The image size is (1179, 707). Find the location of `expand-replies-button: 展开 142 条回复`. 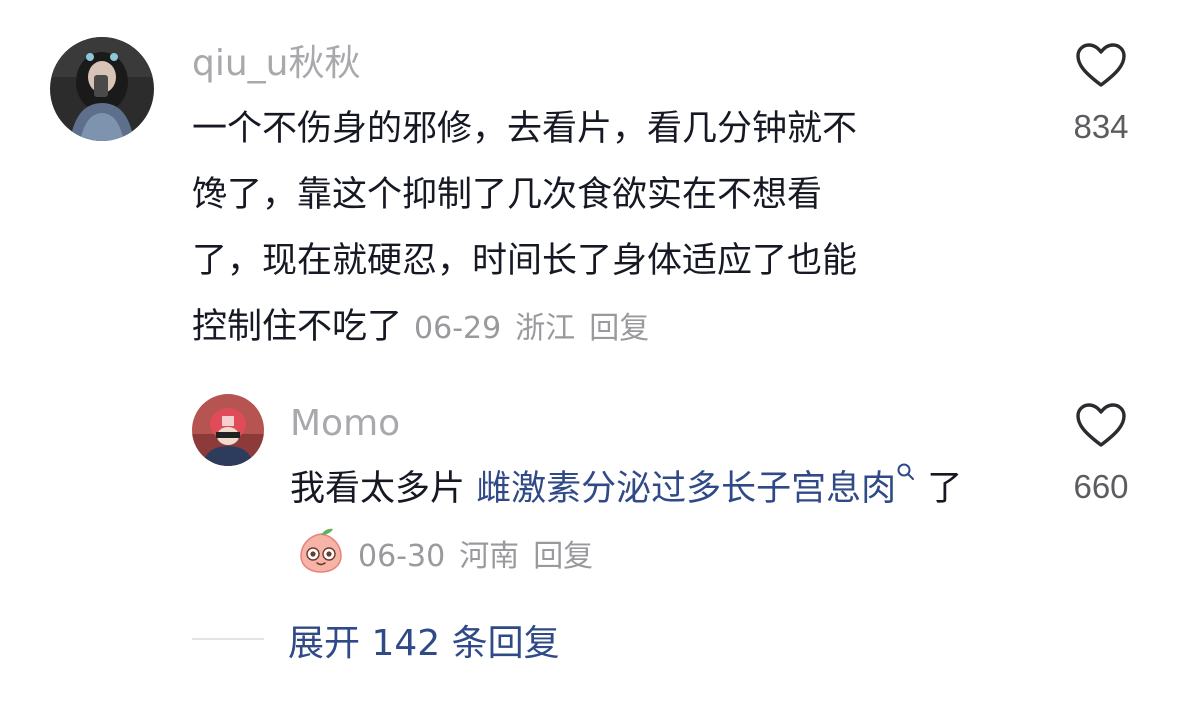

expand-replies-button: 展开 142 条回复 is located at coordinates (424, 640).